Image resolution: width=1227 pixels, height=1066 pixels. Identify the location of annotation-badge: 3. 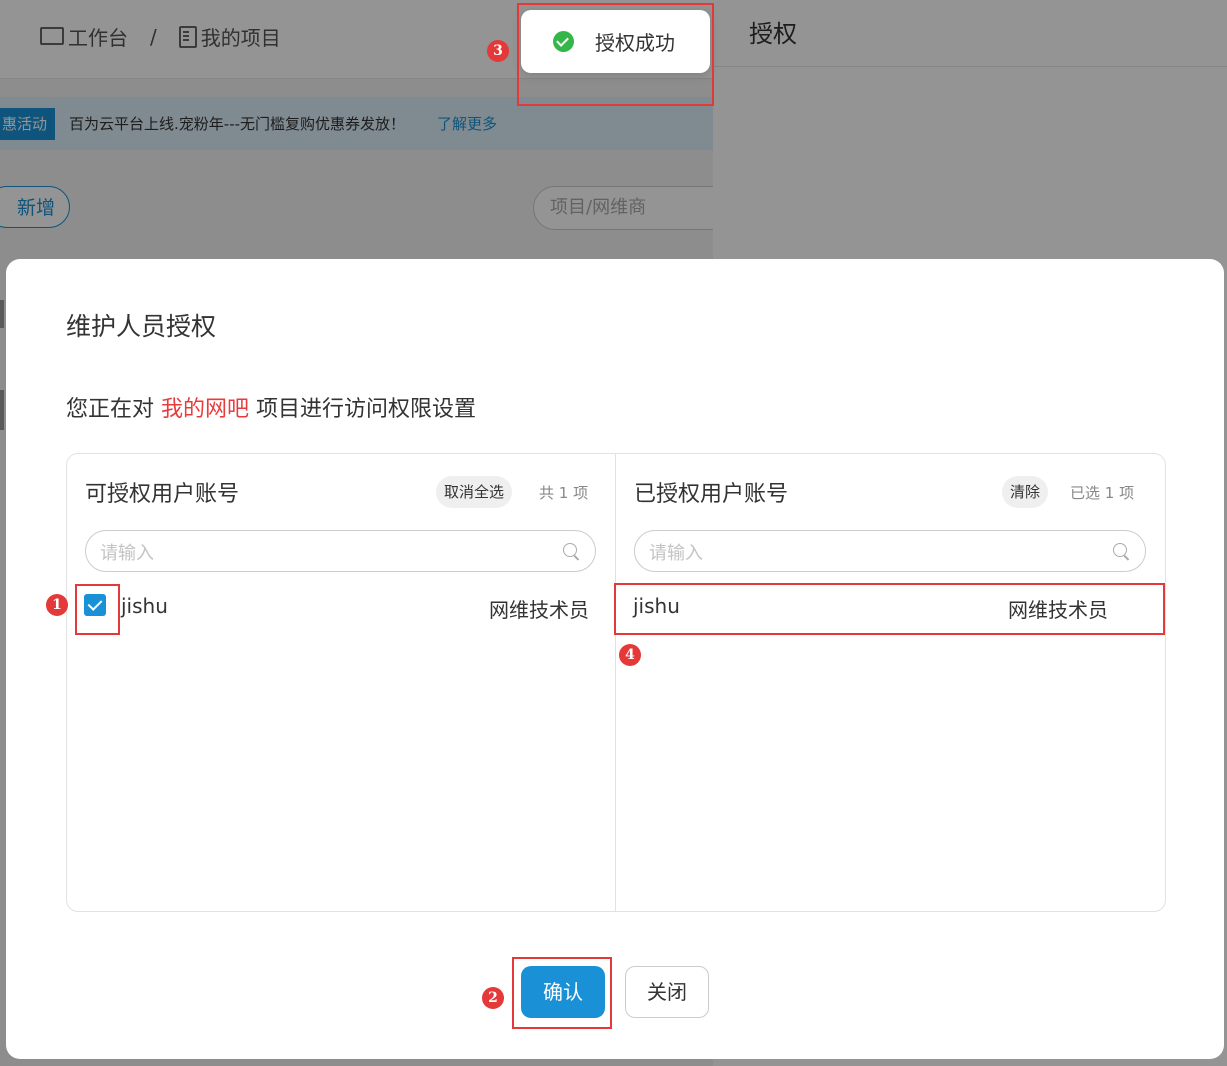
(498, 51).